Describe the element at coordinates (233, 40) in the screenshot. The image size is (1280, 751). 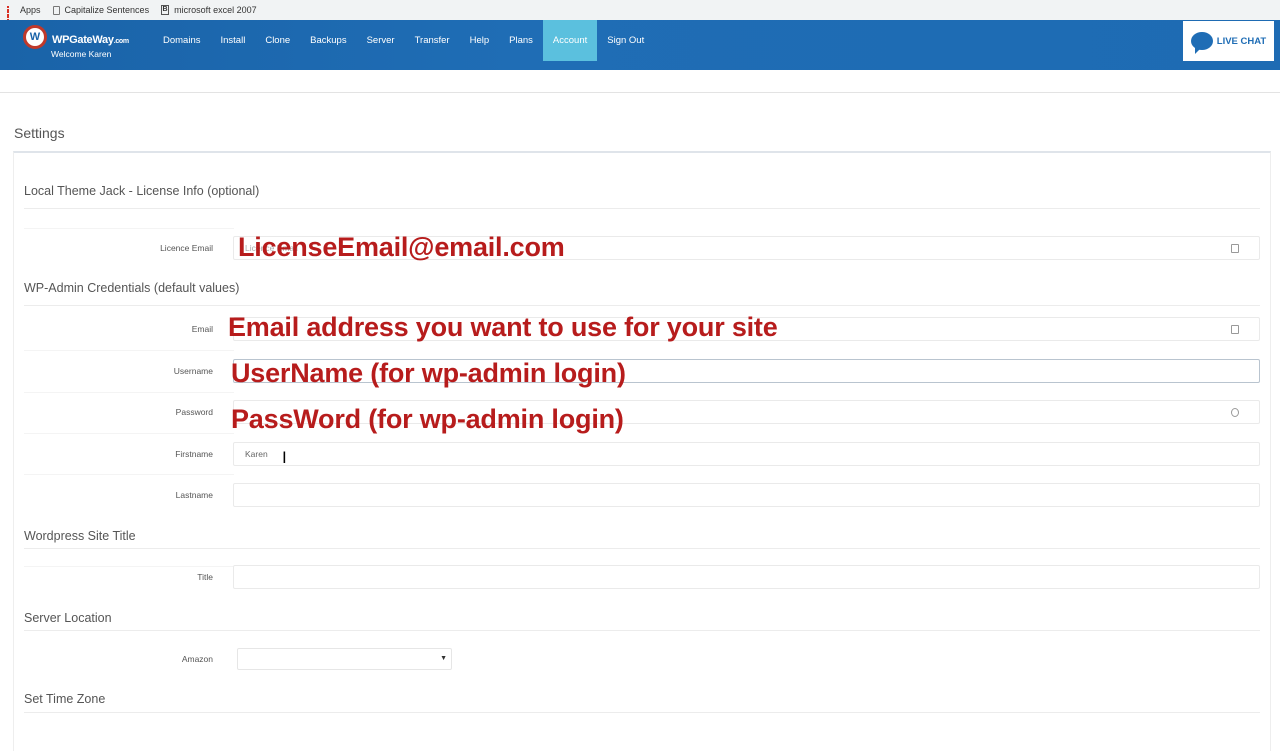
I see `nav-install: Install` at that location.